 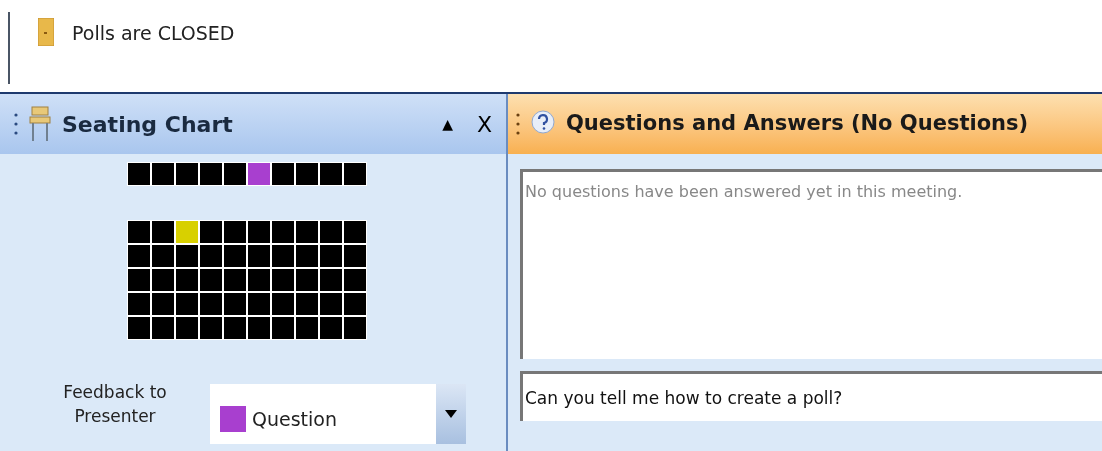 I want to click on feedback-label: Feedback to Presenter, so click(x=115, y=404).